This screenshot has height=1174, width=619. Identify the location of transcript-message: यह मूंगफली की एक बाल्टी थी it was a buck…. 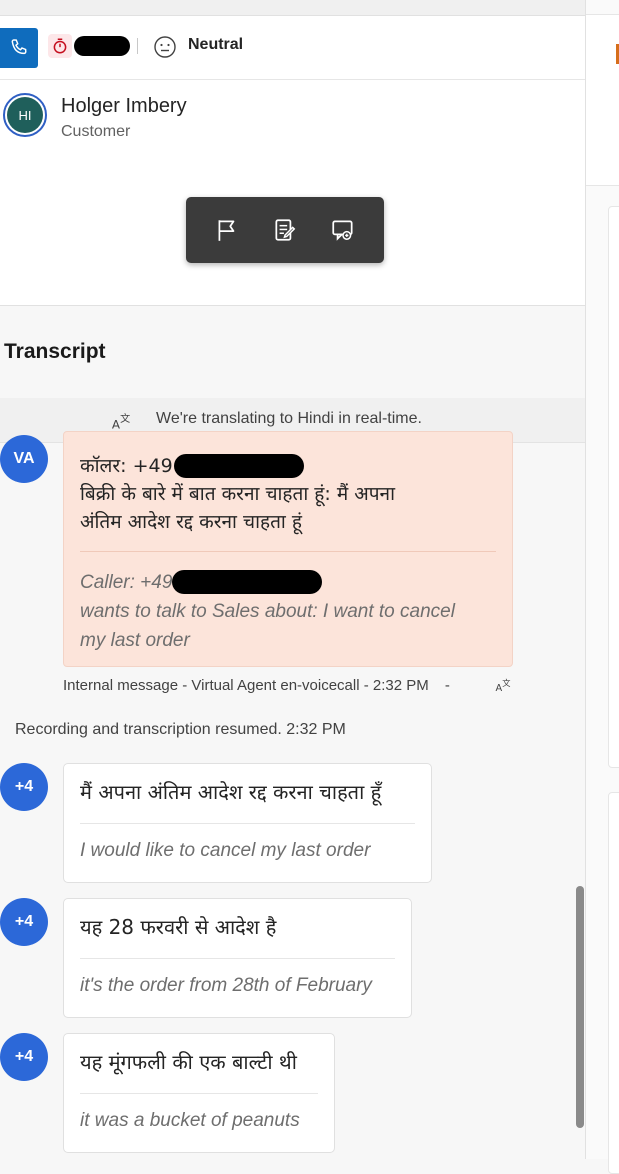
(199, 1093).